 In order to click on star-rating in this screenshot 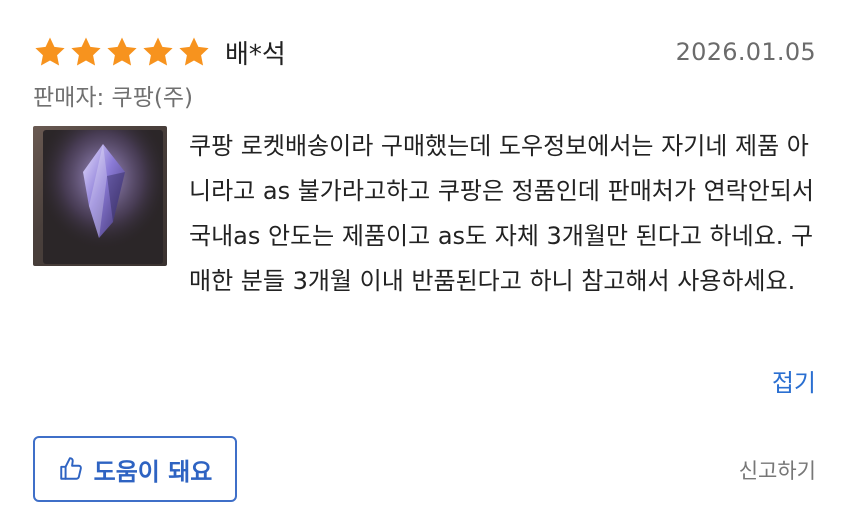, I will do `click(122, 52)`.